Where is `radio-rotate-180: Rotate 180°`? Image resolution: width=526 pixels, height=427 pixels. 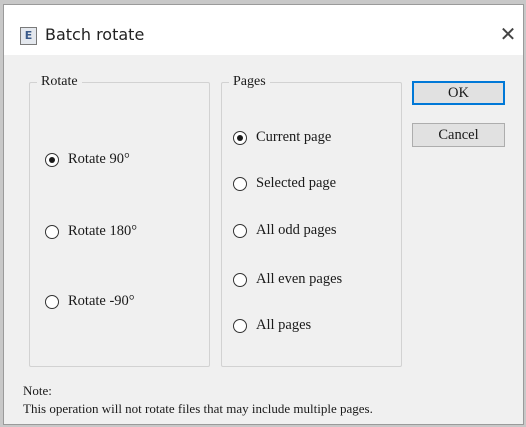 radio-rotate-180: Rotate 180° is located at coordinates (91, 231).